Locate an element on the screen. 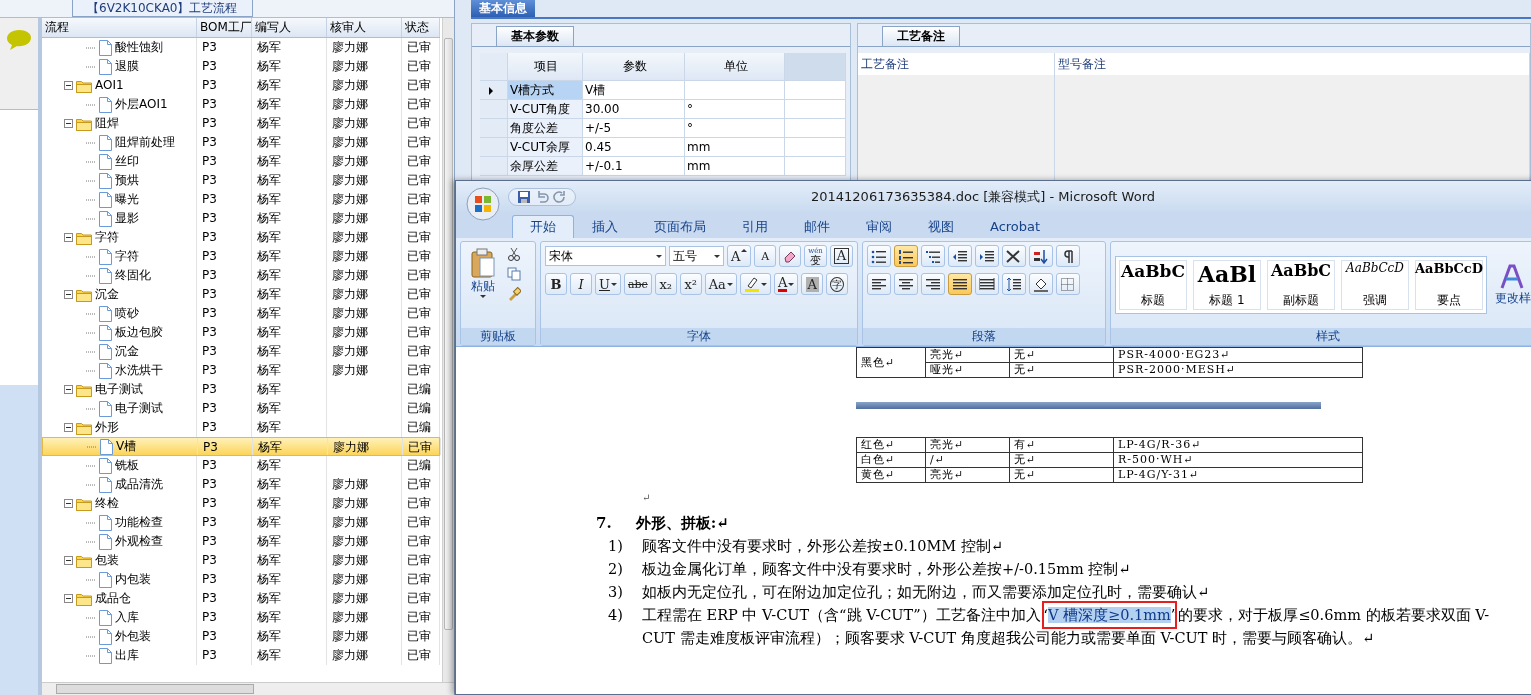  tree-row: 酸性蚀刻 P3 杨军 廖力娜 已审 is located at coordinates (241, 47).